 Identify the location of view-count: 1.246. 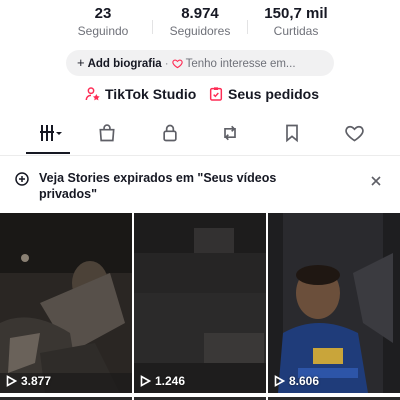
(162, 381).